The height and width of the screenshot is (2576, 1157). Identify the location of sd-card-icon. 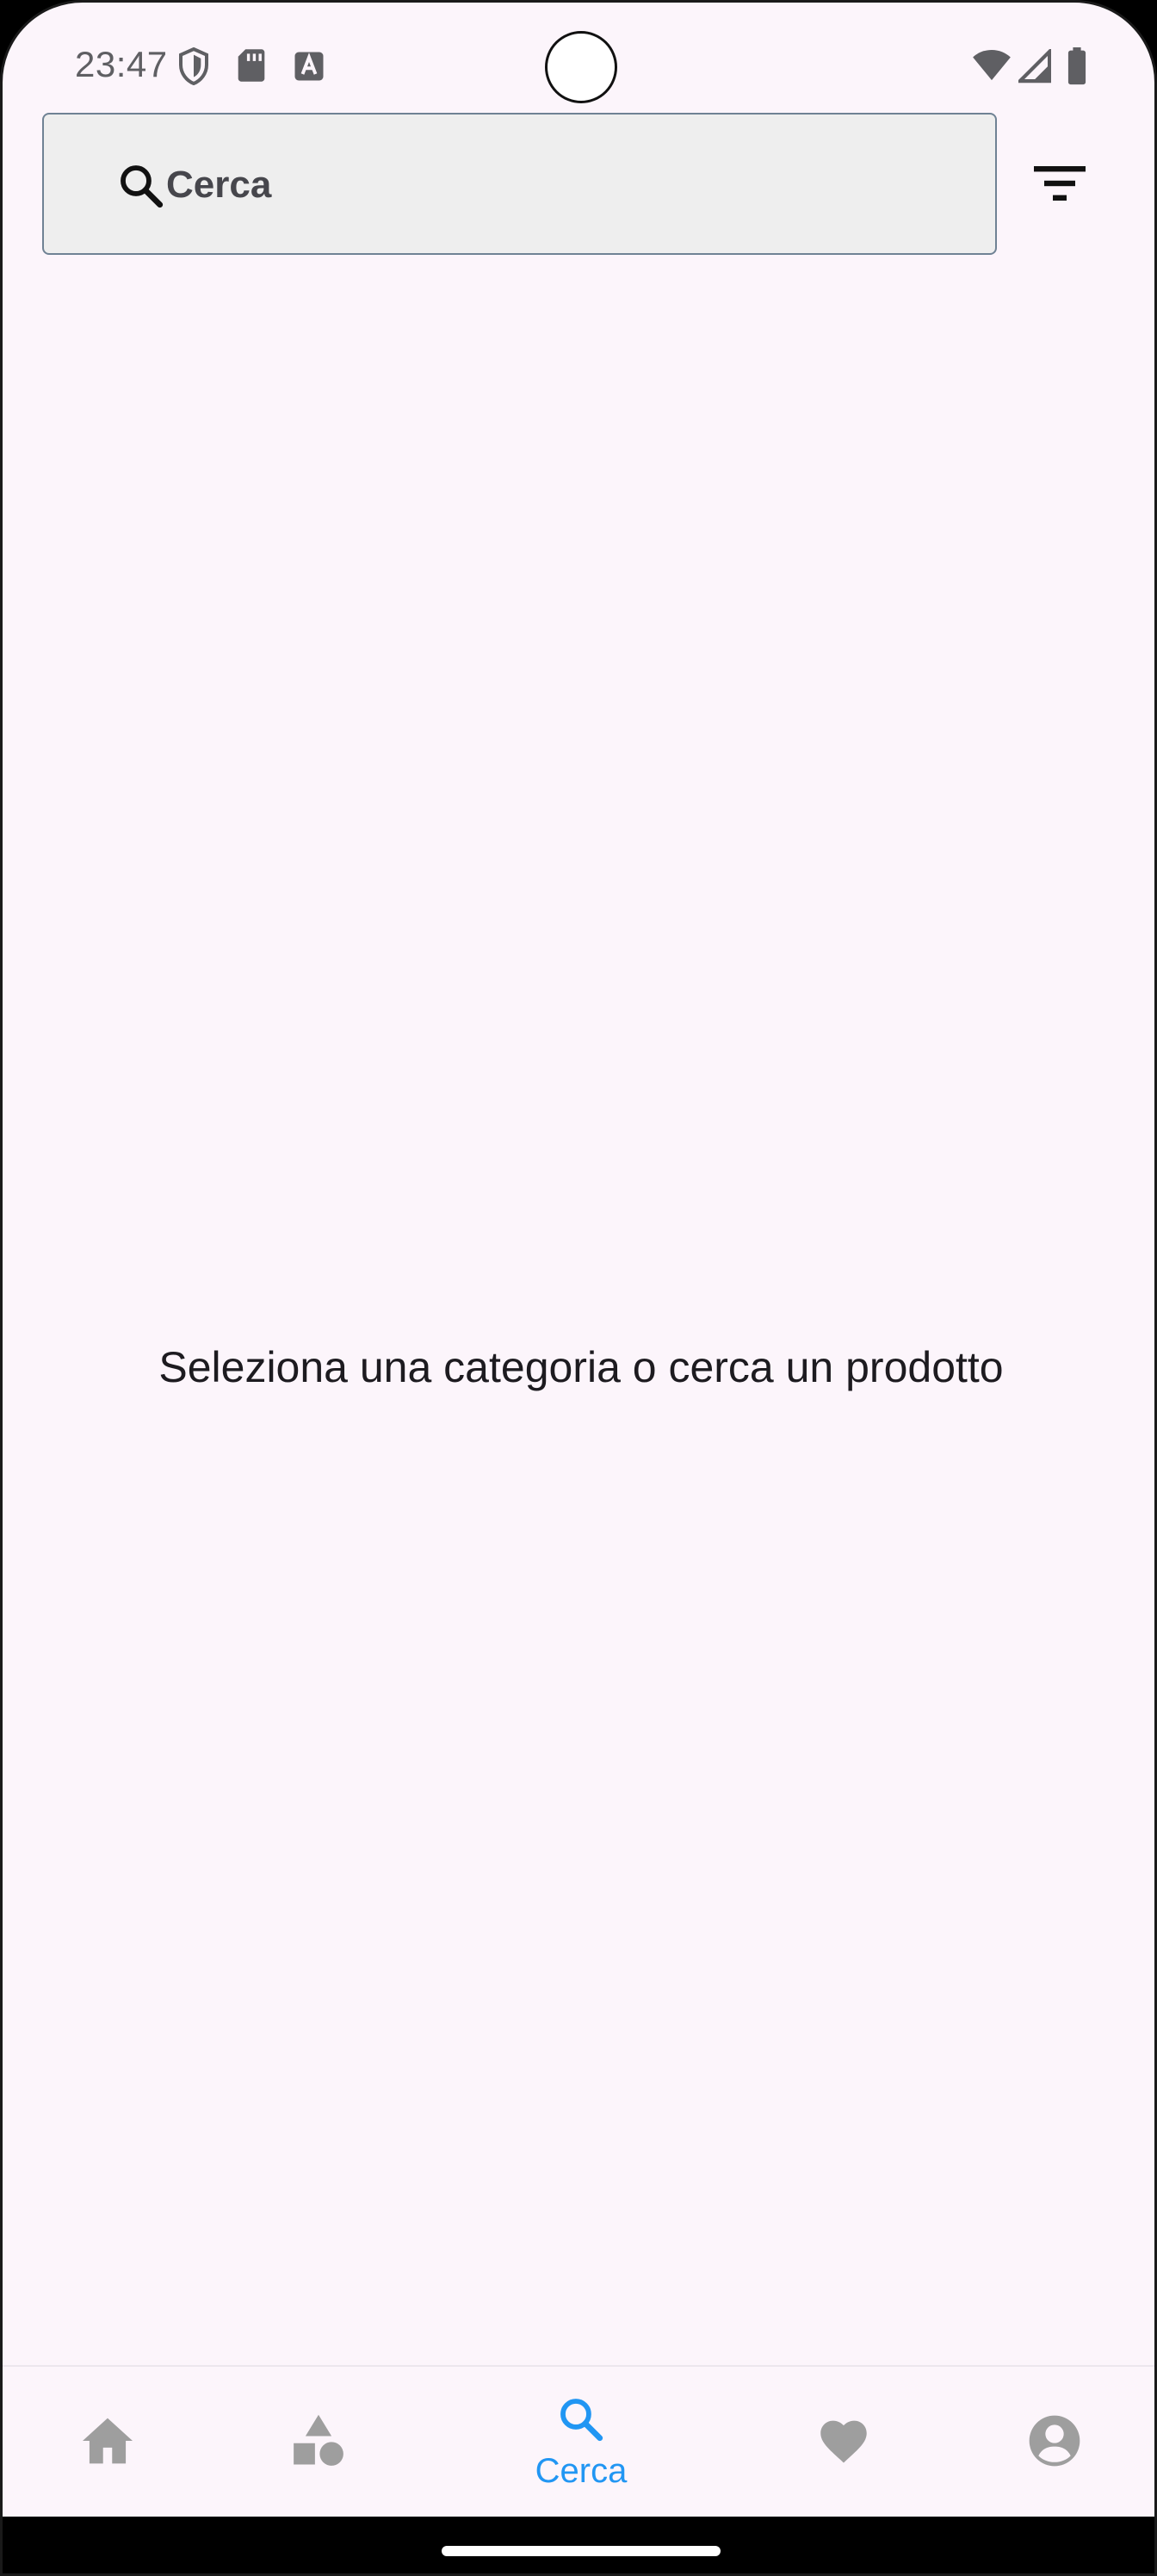
(252, 67).